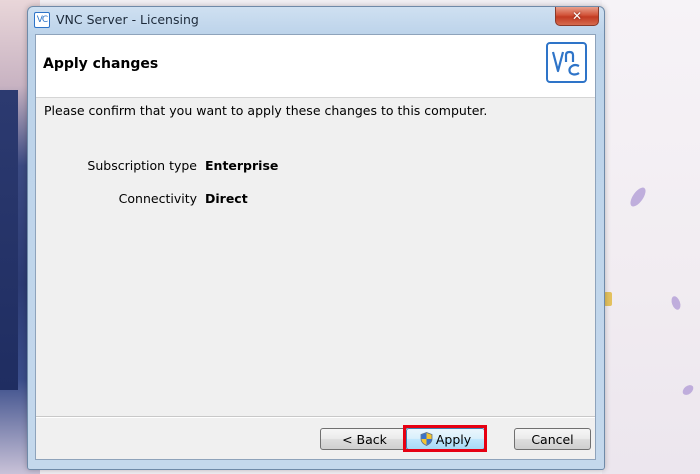 The width and height of the screenshot is (700, 474). Describe the element at coordinates (426, 439) in the screenshot. I see `uac-shield-icon` at that location.